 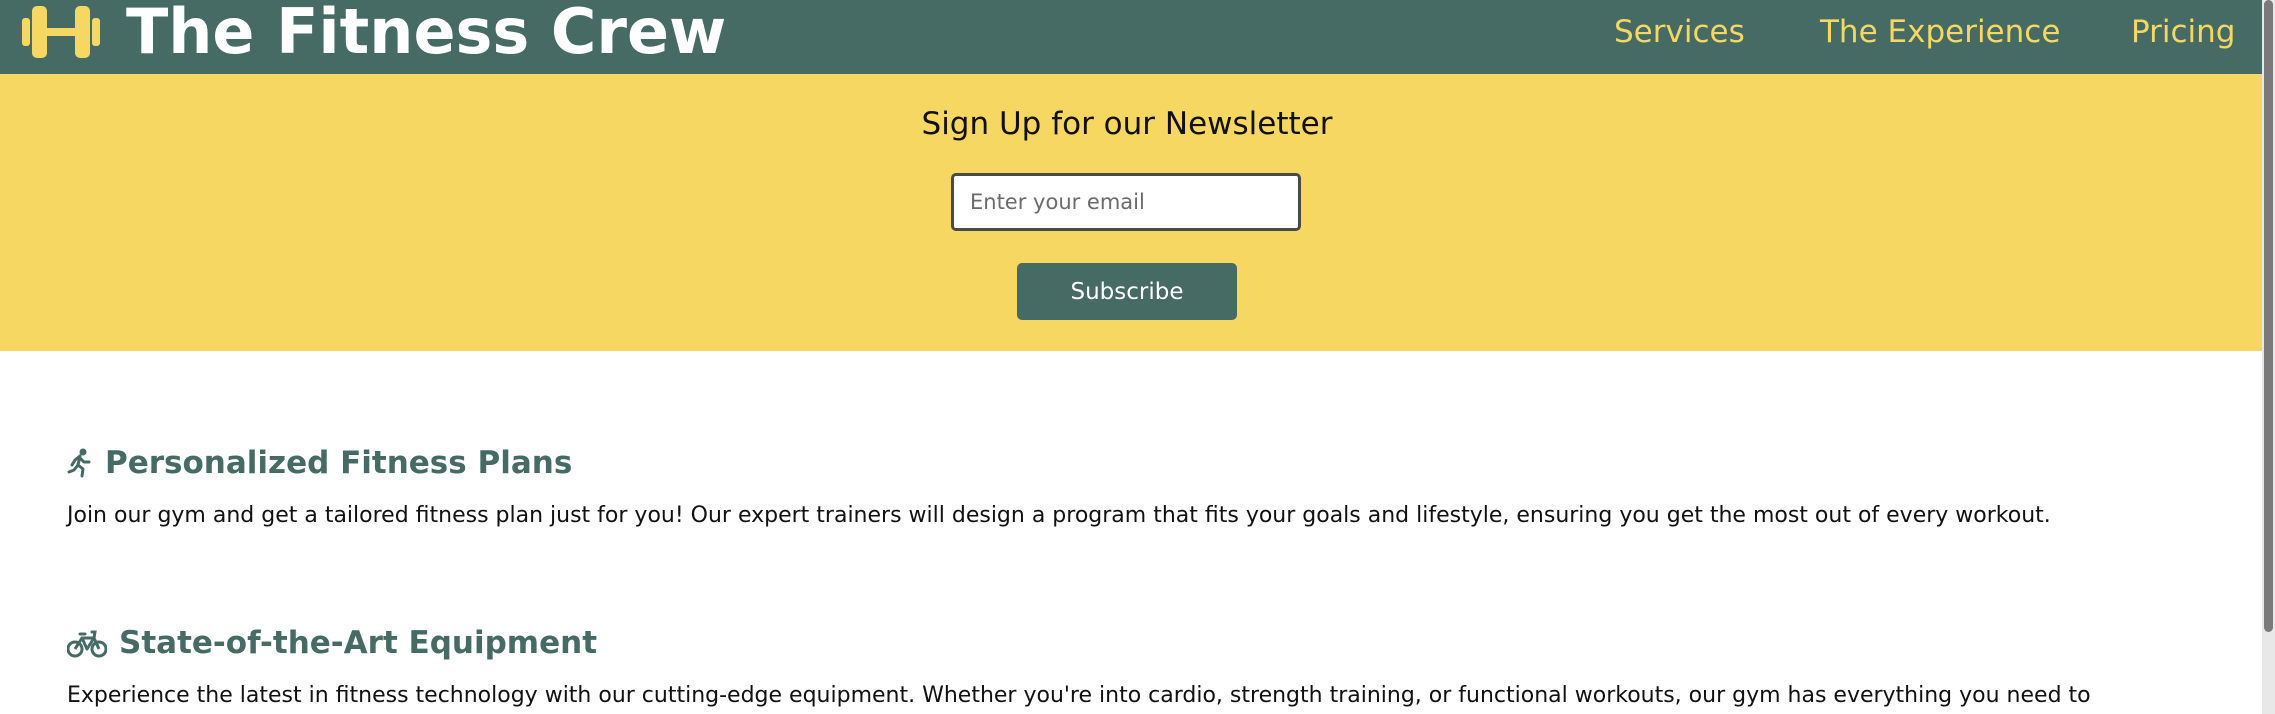 I want to click on nav-link-services: Services, so click(x=1679, y=32).